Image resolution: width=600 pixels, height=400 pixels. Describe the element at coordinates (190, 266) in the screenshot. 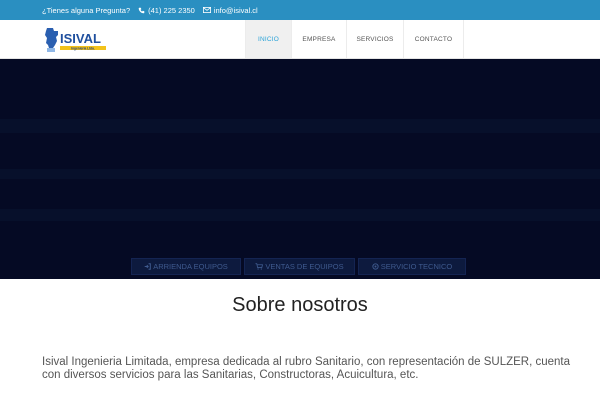

I see `rent-equipment-label: ARRIENDA EQUIPOS` at that location.